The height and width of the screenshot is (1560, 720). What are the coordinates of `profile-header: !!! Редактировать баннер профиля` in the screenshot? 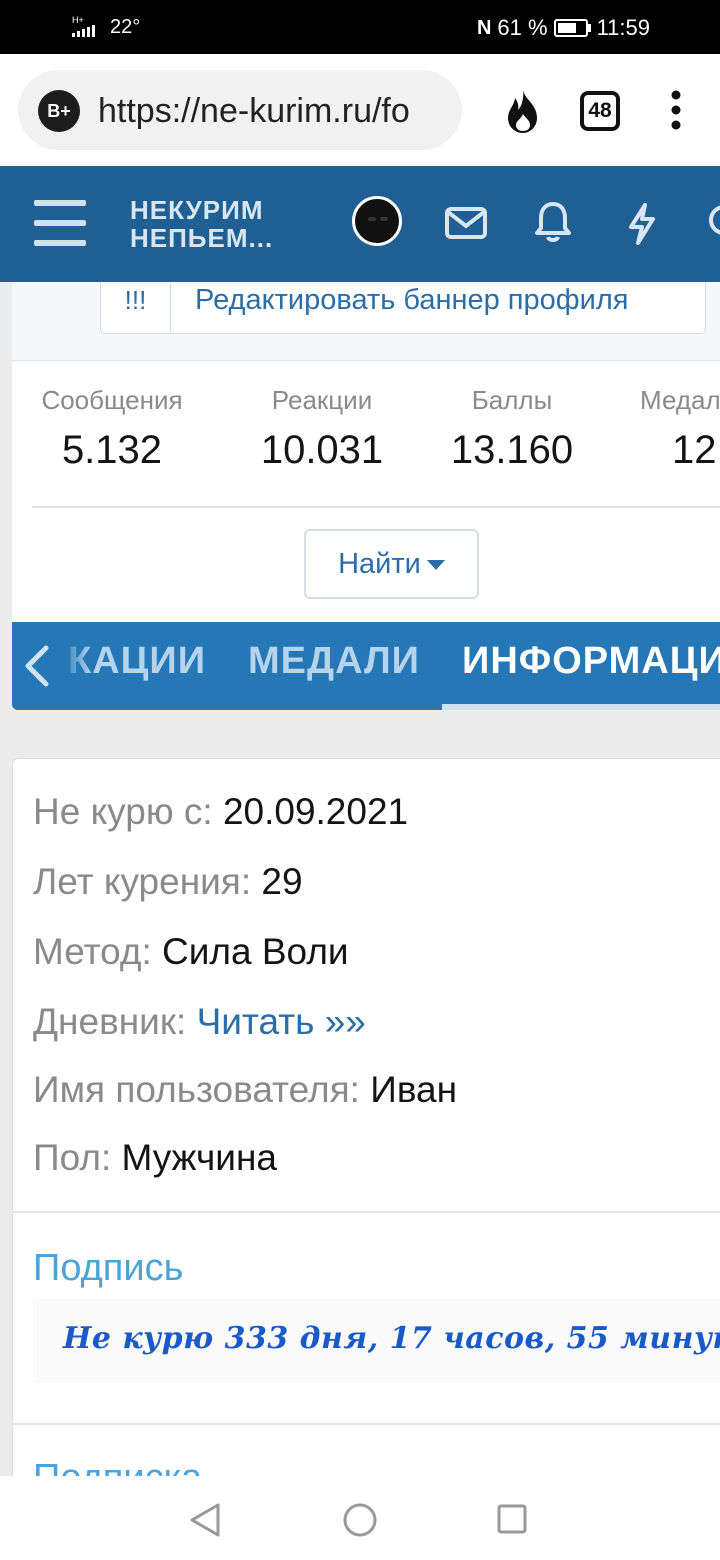 It's located at (366, 321).